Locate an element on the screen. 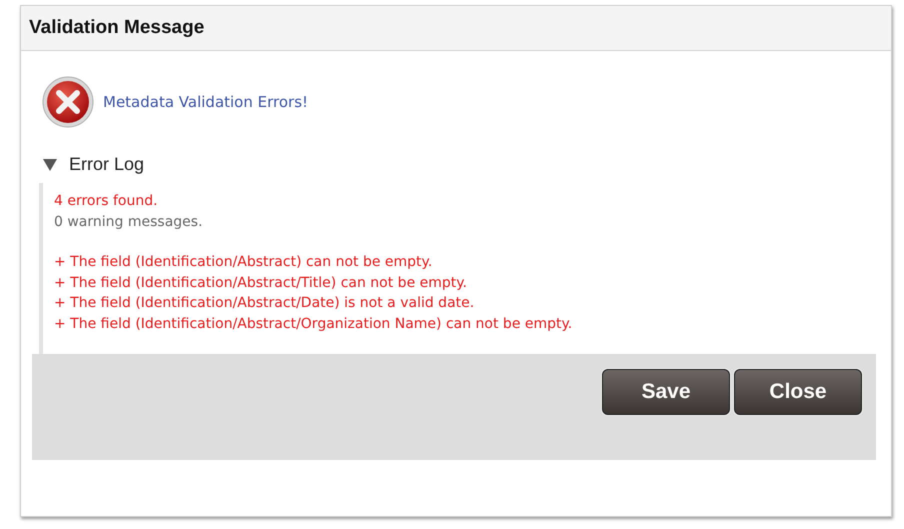 The height and width of the screenshot is (529, 904). log-message: + The field (Identification/Abstract/Date) is not a valid date. is located at coordinates (265, 303).